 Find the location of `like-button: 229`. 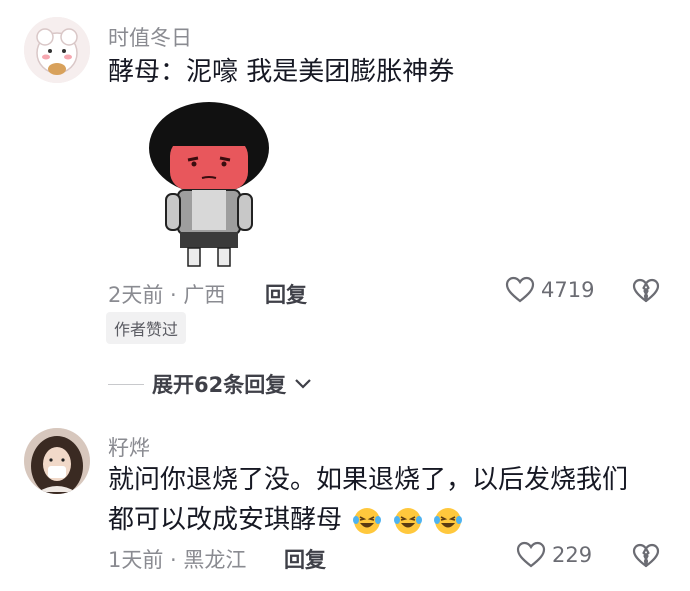

like-button: 229 is located at coordinates (554, 555).